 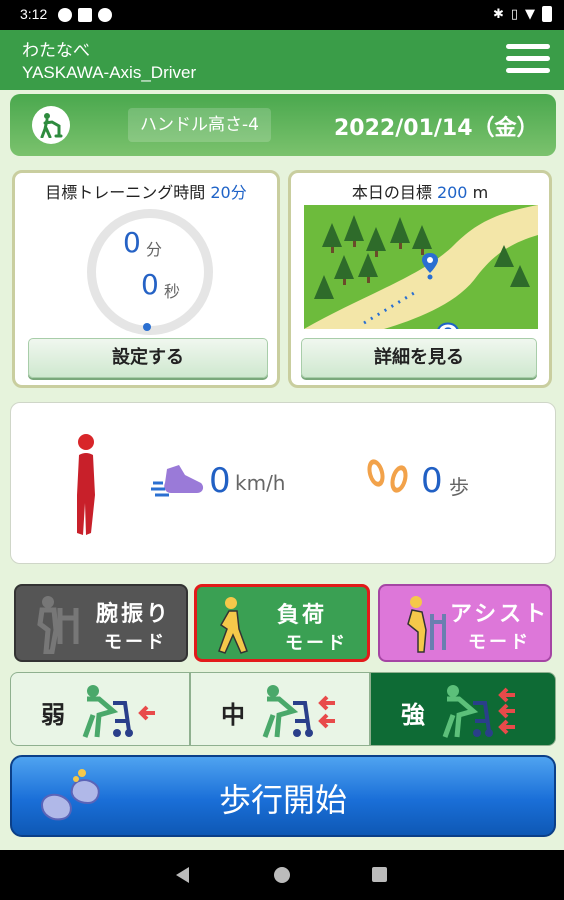 What do you see at coordinates (514, 14) in the screenshot?
I see `vibrate-icon: ▯` at bounding box center [514, 14].